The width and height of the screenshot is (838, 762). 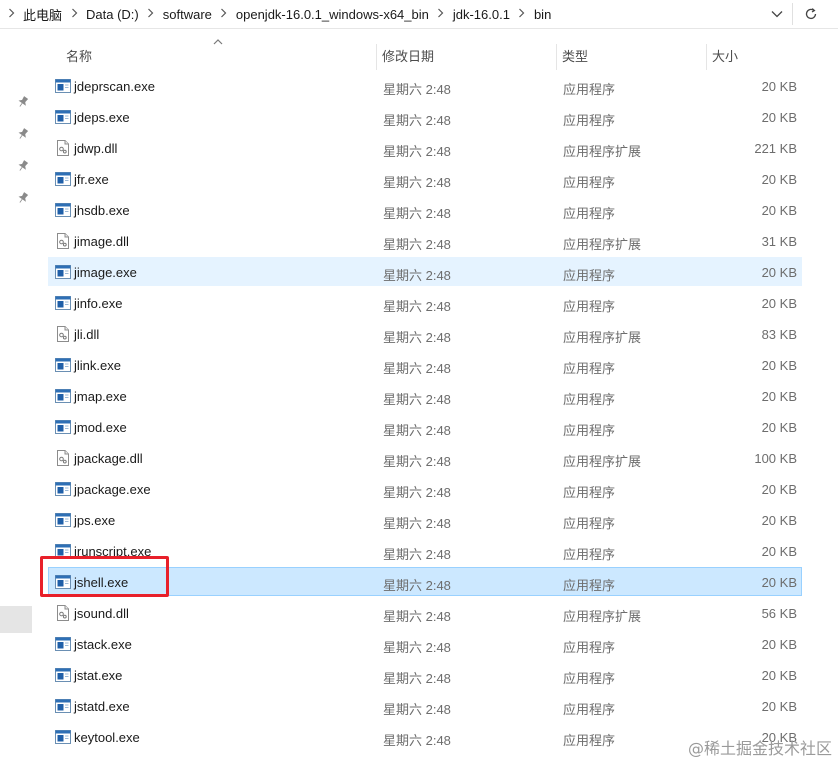 What do you see at coordinates (112, 14) in the screenshot?
I see `breadcrumb-item: Data (D:)` at bounding box center [112, 14].